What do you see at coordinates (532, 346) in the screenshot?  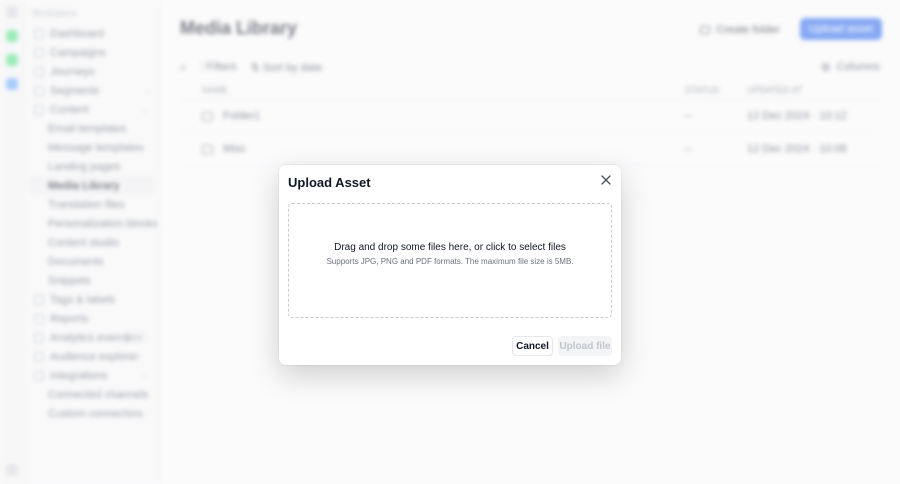 I see `cancel-button: Cancel` at bounding box center [532, 346].